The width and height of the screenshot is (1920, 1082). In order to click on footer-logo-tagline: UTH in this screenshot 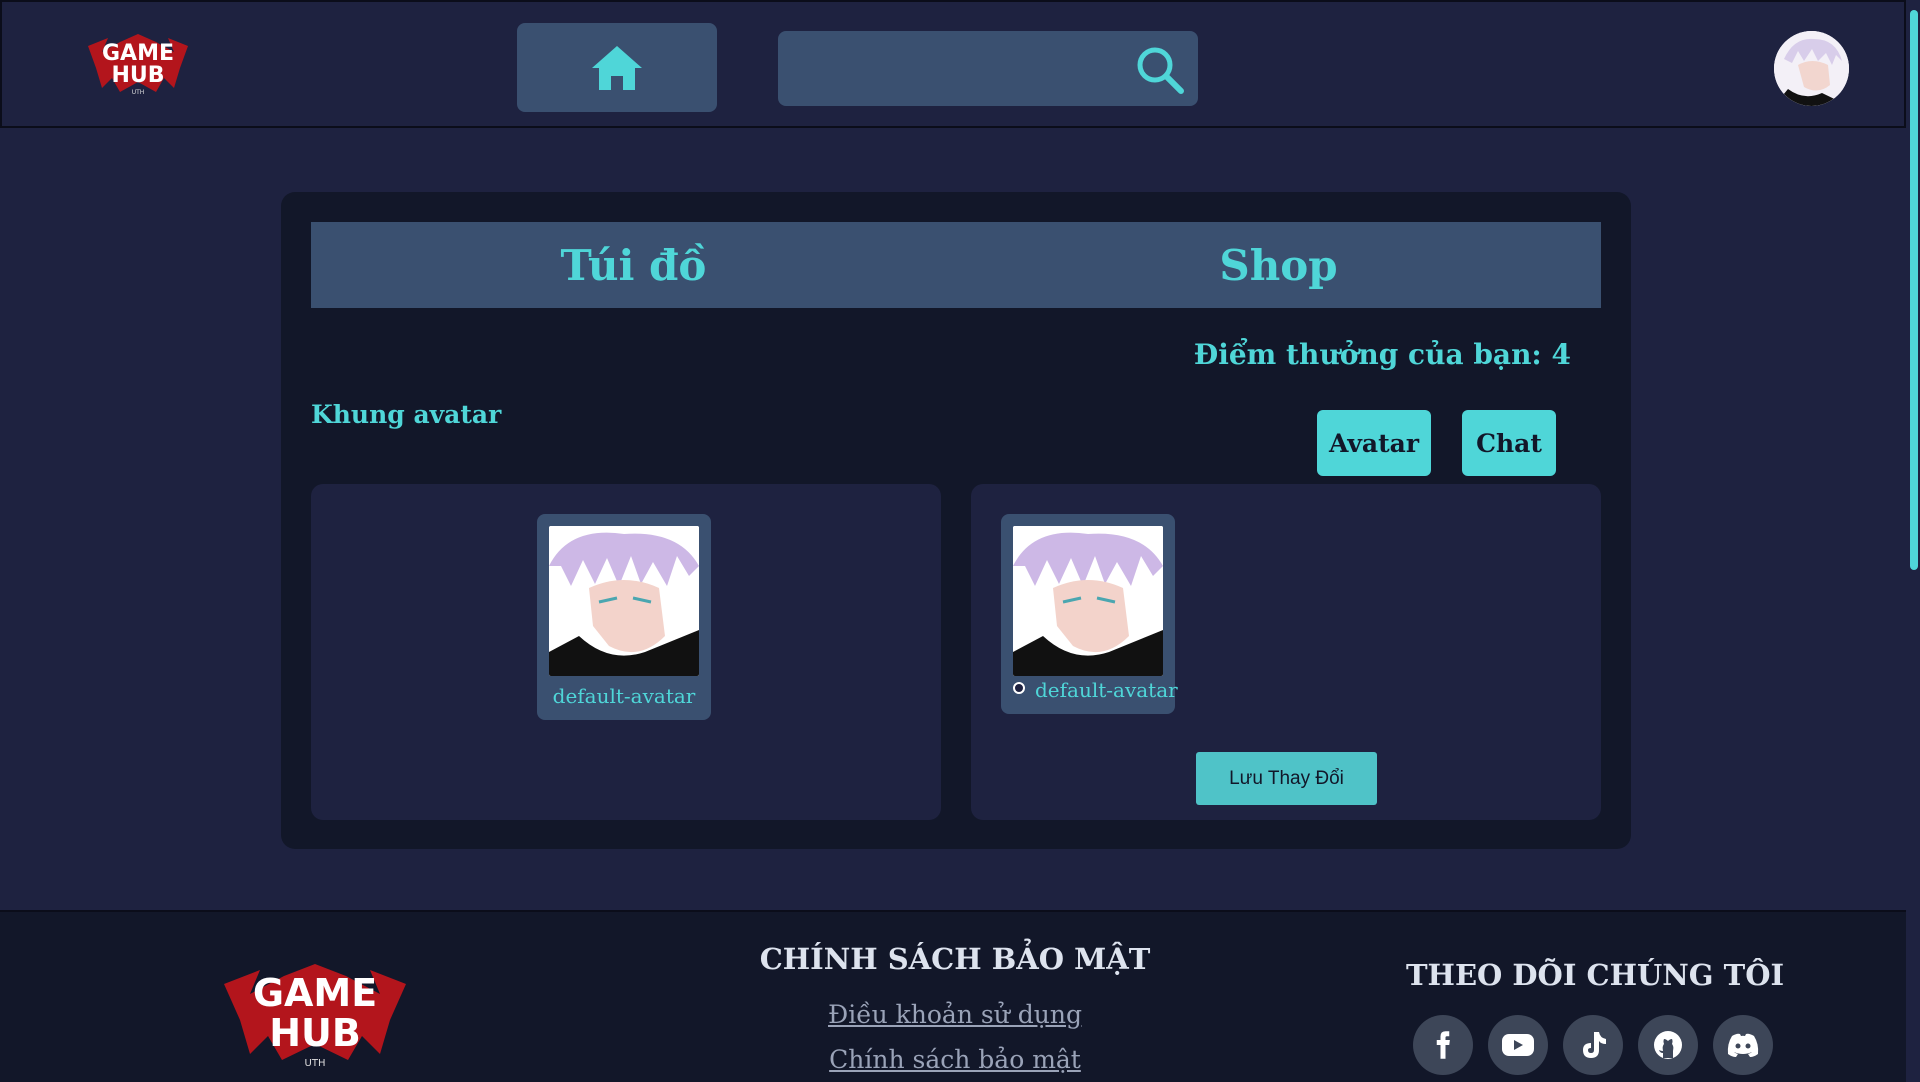, I will do `click(315, 1063)`.